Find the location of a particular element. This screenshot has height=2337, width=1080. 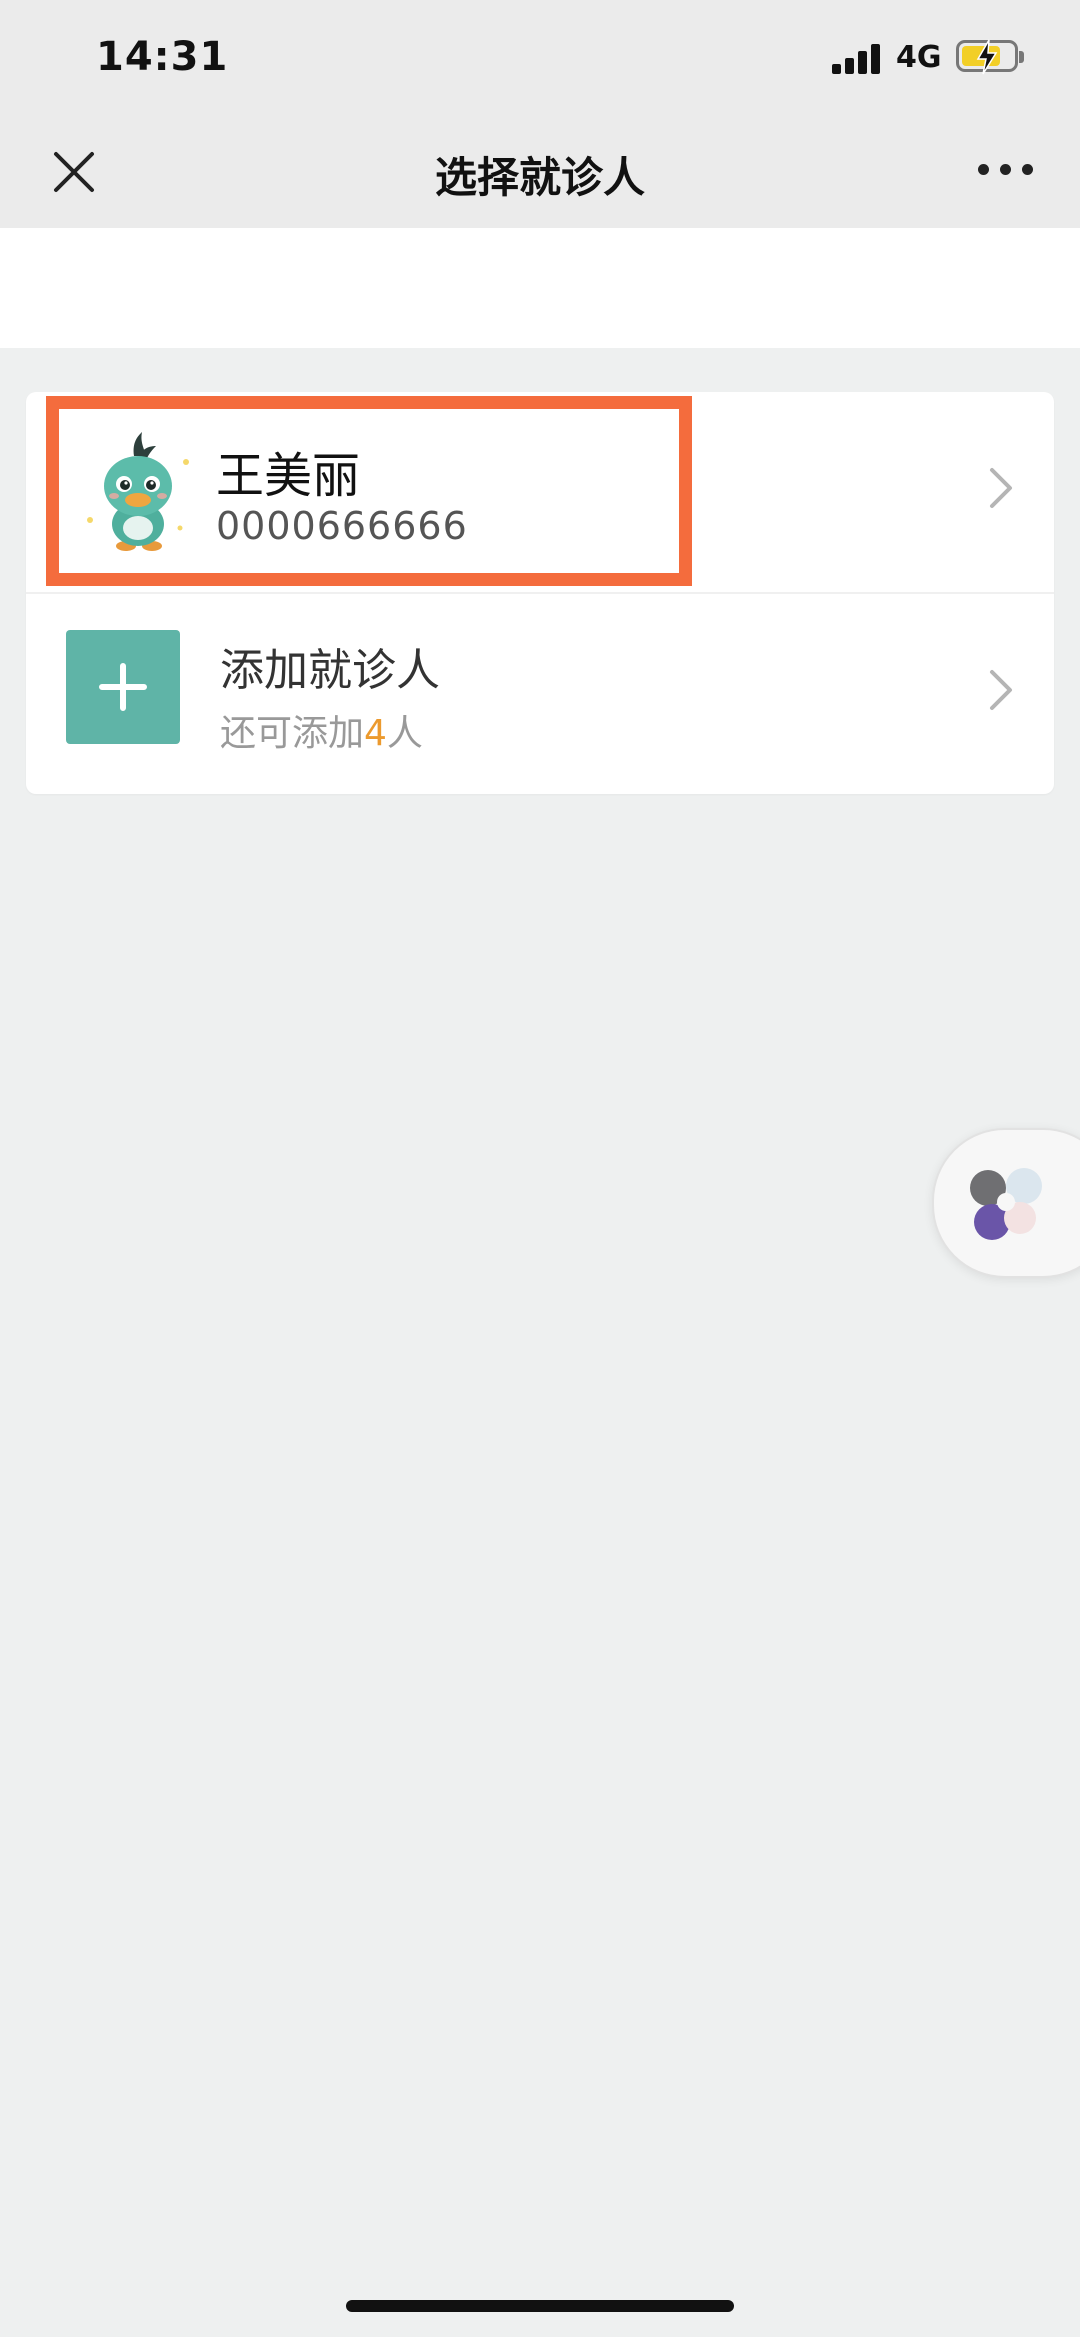

remaining-suffix: 人 is located at coordinates (404, 733).